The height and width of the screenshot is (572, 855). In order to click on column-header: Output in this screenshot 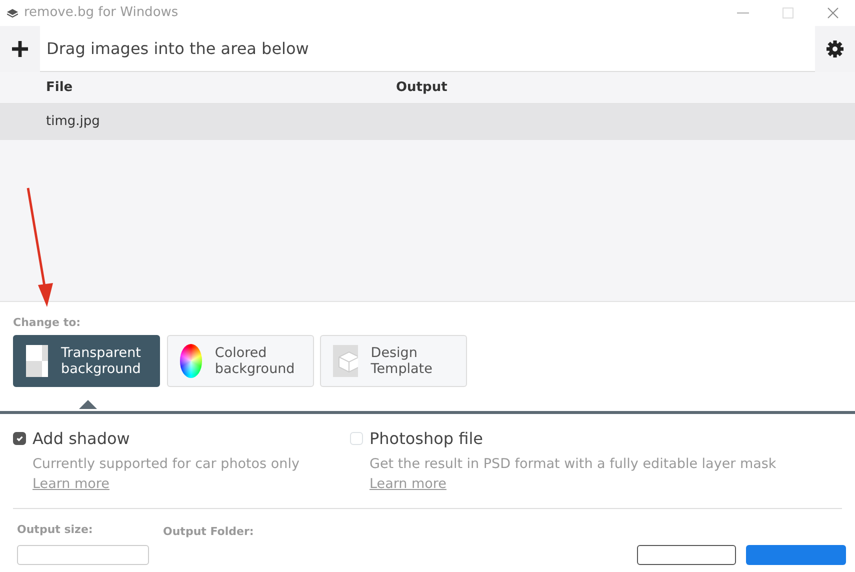, I will do `click(422, 87)`.